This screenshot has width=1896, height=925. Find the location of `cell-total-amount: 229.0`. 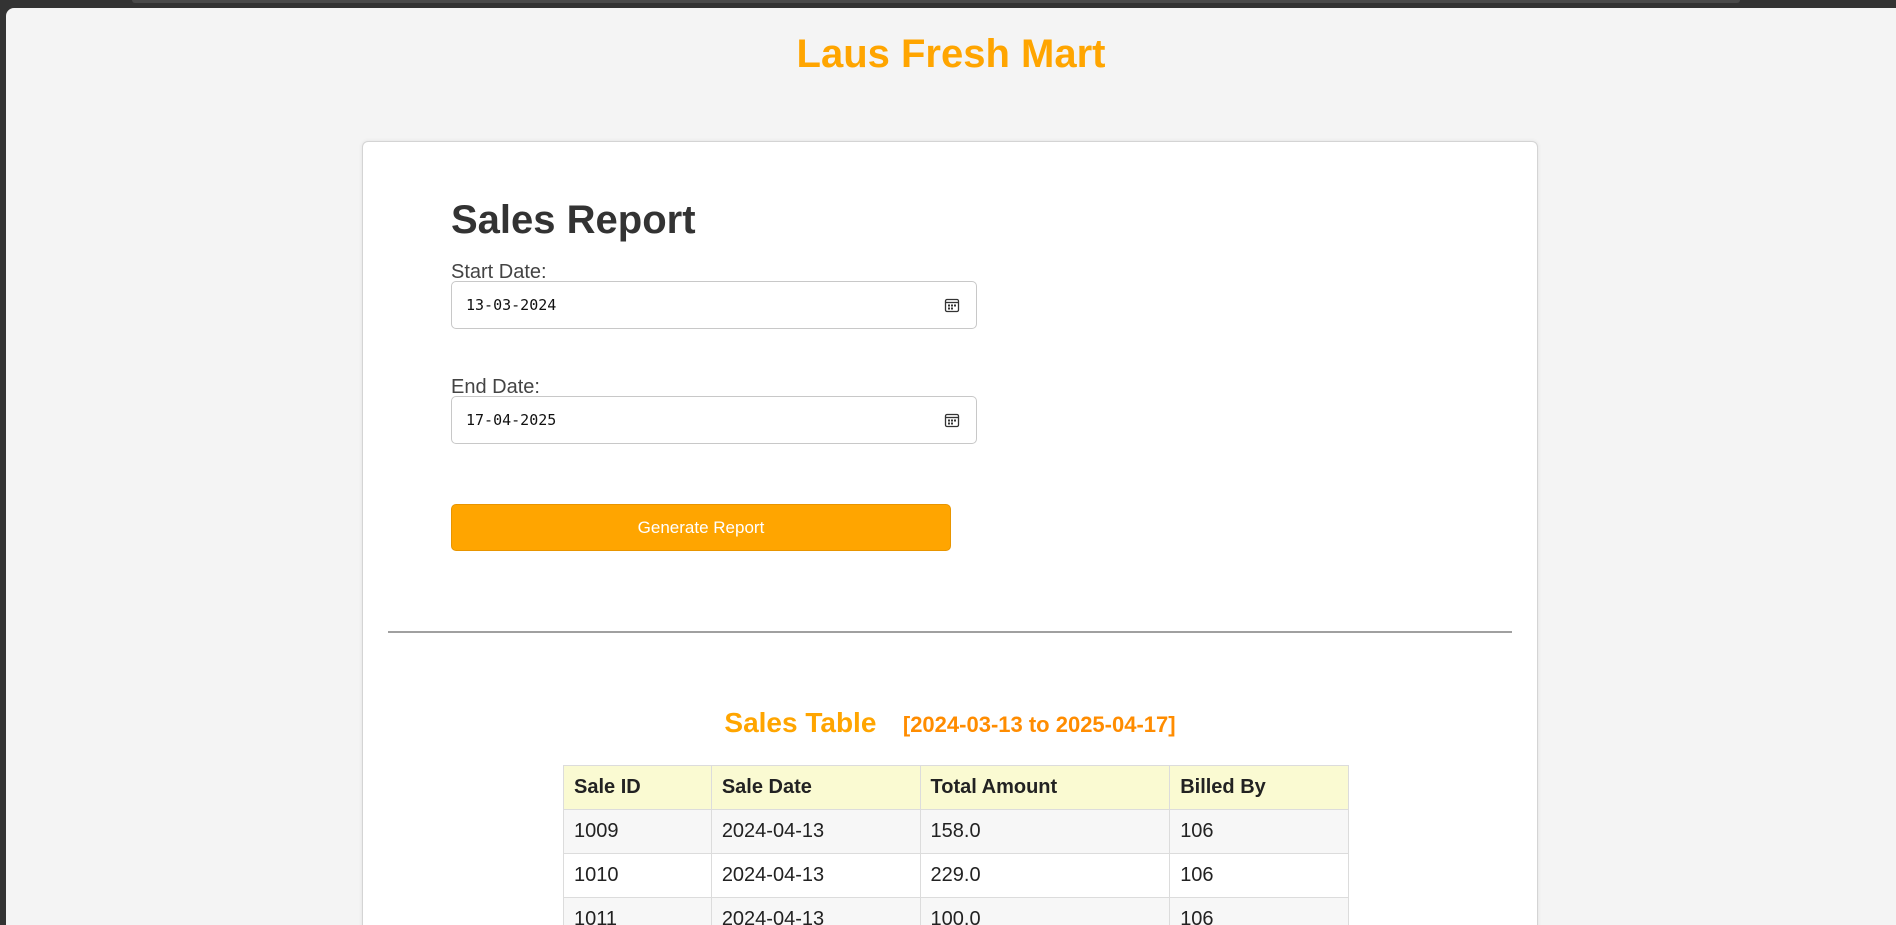

cell-total-amount: 229.0 is located at coordinates (1045, 875).